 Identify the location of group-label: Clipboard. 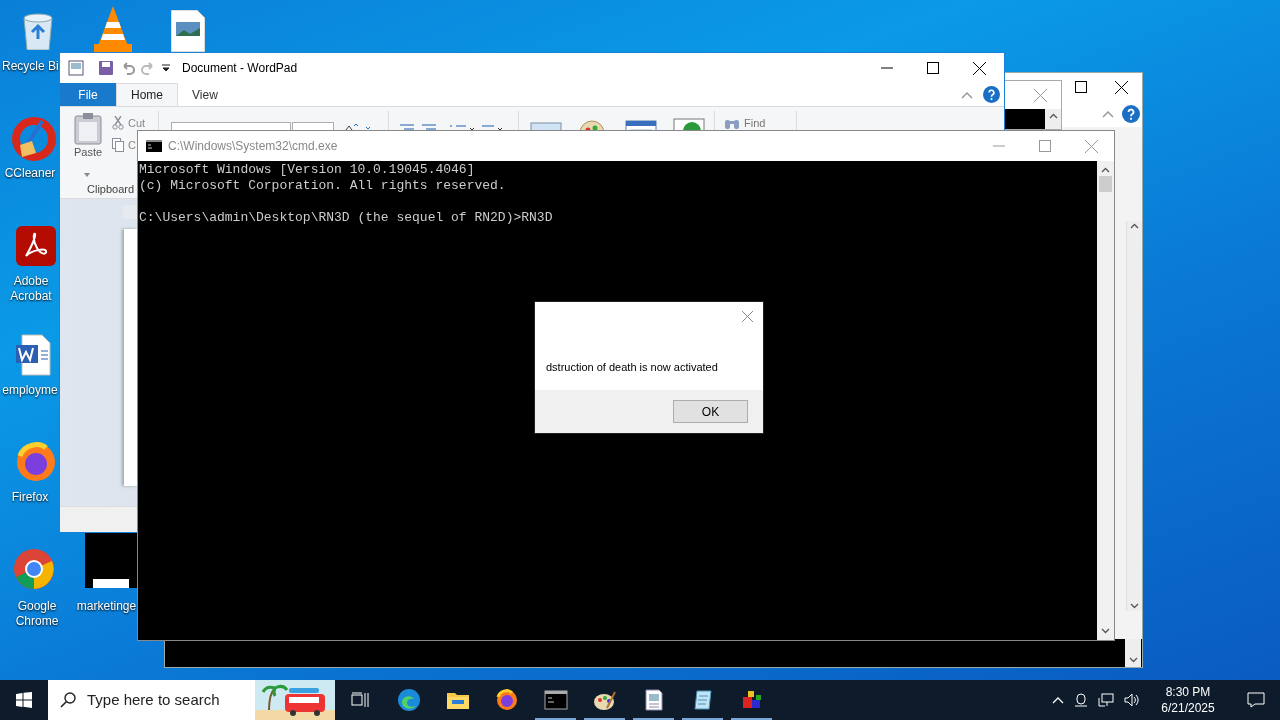
(111, 189).